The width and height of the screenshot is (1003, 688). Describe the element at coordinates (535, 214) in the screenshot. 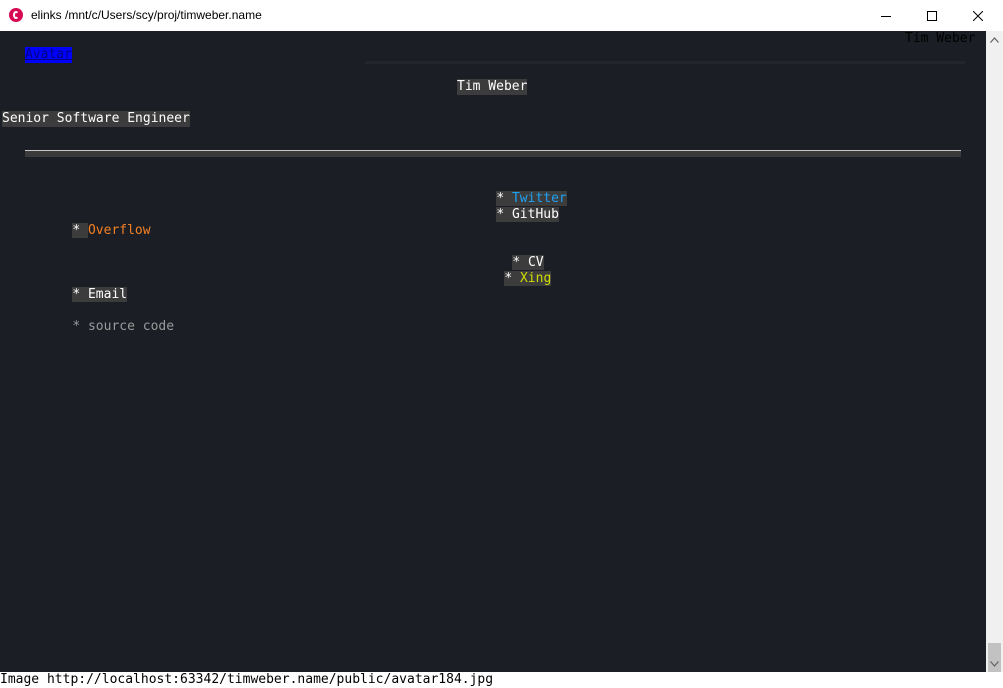

I see `github-link: GitHub` at that location.